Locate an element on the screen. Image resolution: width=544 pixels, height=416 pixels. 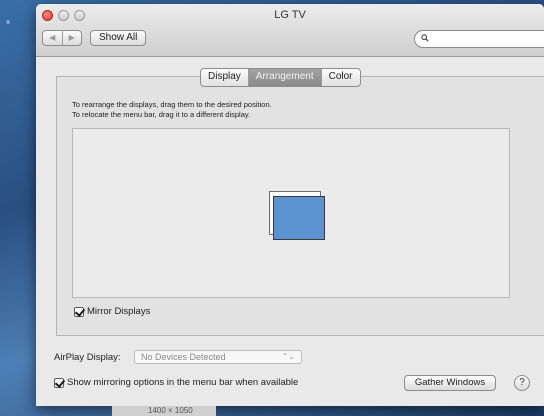
forward-arrow-icon: ▶ is located at coordinates (71, 38).